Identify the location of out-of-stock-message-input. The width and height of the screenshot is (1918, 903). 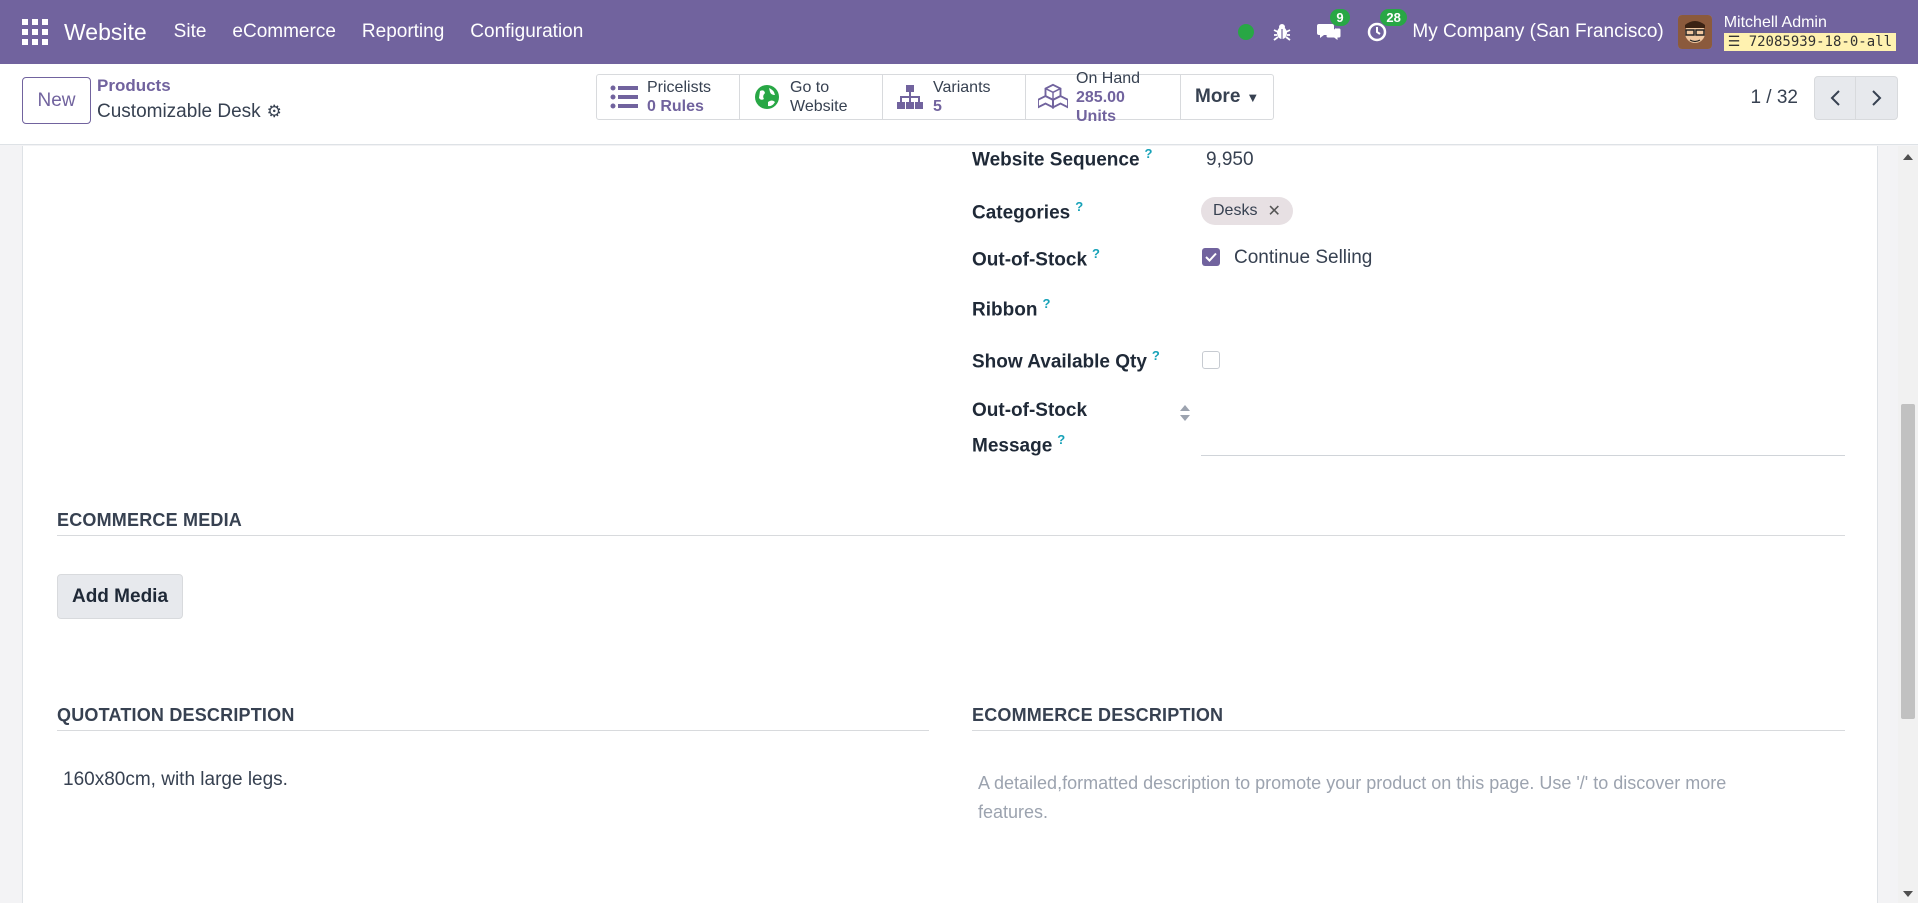
(1523, 455).